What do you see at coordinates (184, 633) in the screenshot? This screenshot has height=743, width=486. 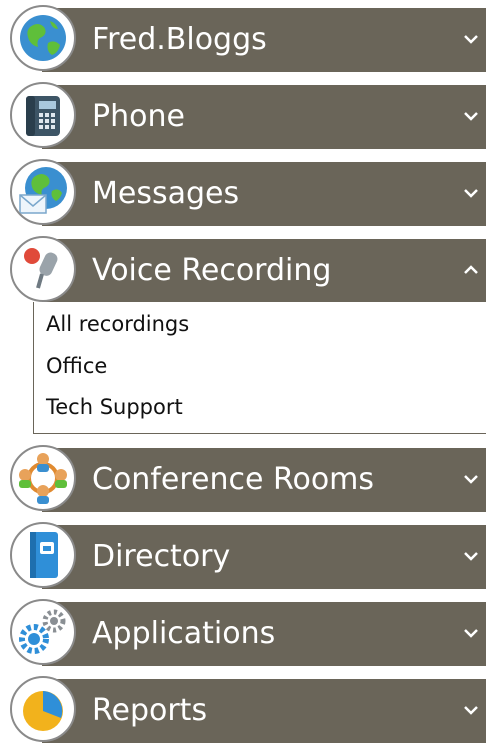 I see `section-label: Applications` at bounding box center [184, 633].